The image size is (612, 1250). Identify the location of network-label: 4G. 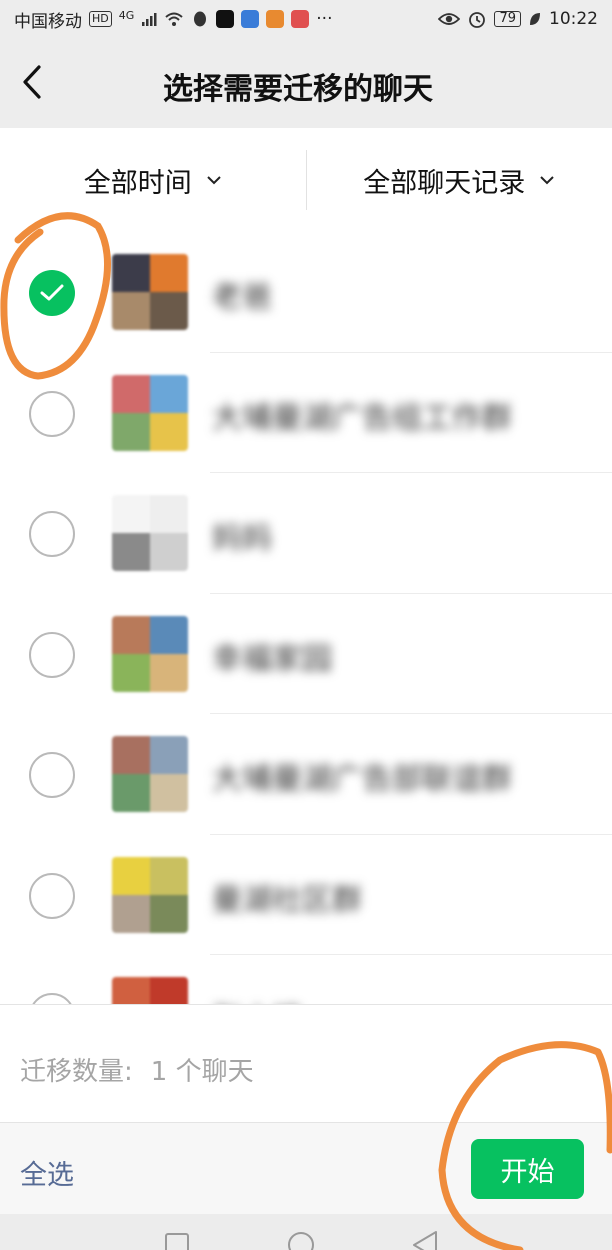
(126, 15).